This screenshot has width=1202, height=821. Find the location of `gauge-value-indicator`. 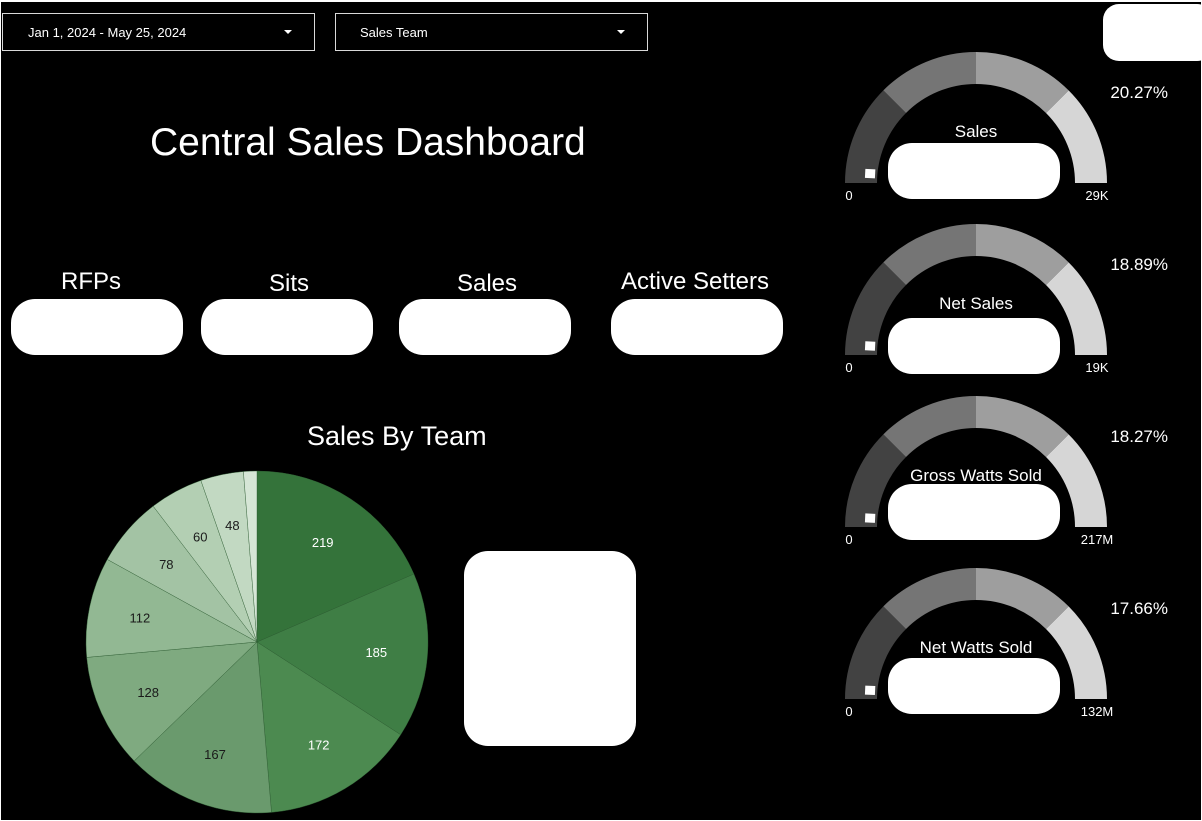

gauge-value-indicator is located at coordinates (870, 173).